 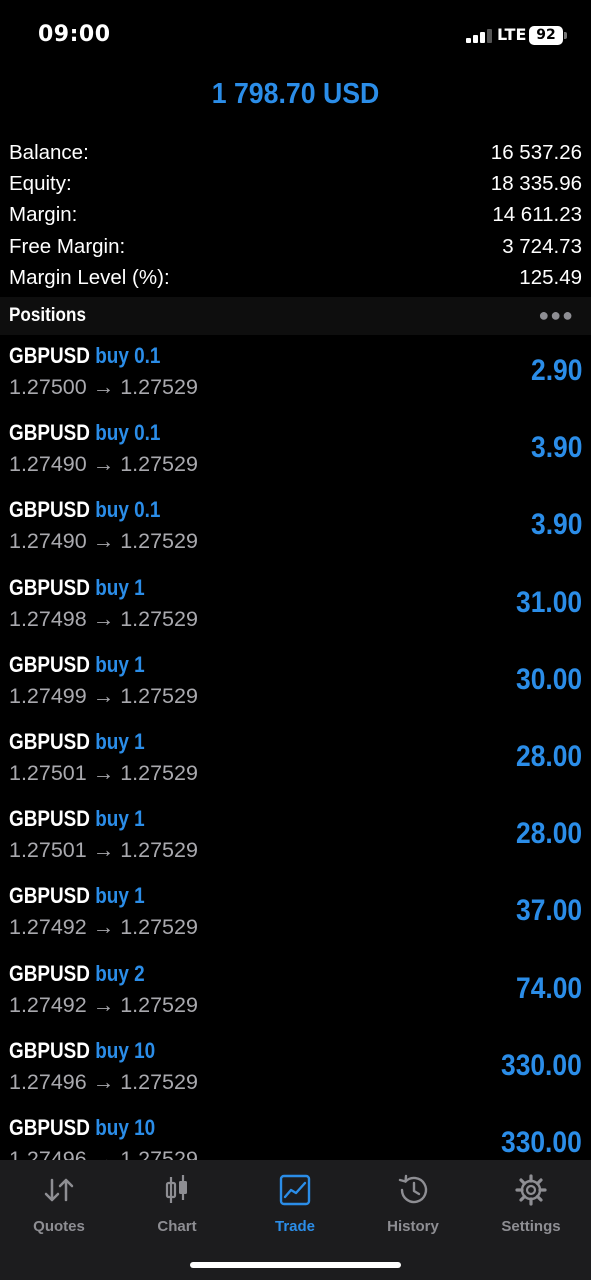 What do you see at coordinates (295, 152) in the screenshot?
I see `balance-row: Balance: 16 537.26` at bounding box center [295, 152].